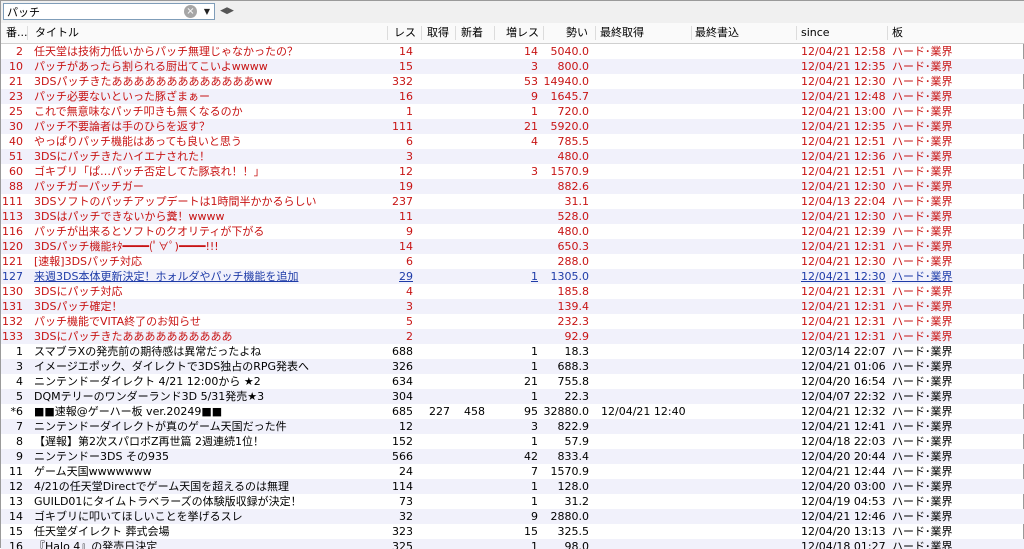  What do you see at coordinates (409, 306) in the screenshot?
I see `thread-res-count: 3` at bounding box center [409, 306].